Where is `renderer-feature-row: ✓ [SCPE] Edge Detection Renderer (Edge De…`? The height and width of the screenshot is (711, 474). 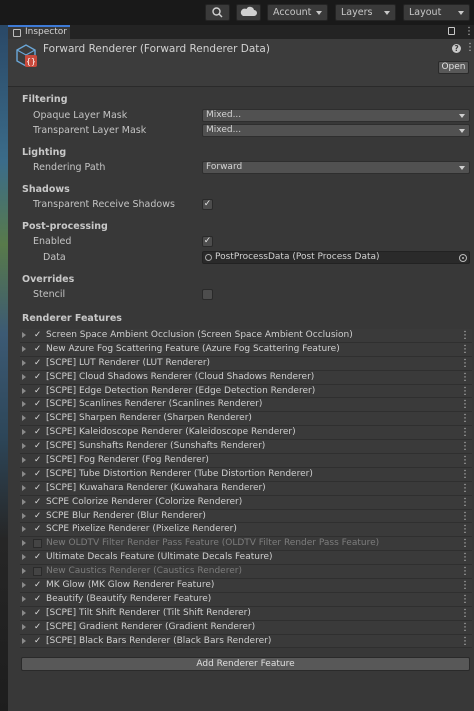 renderer-feature-row: ✓ [SCPE] Edge Detection Renderer (Edge De… is located at coordinates (246, 391).